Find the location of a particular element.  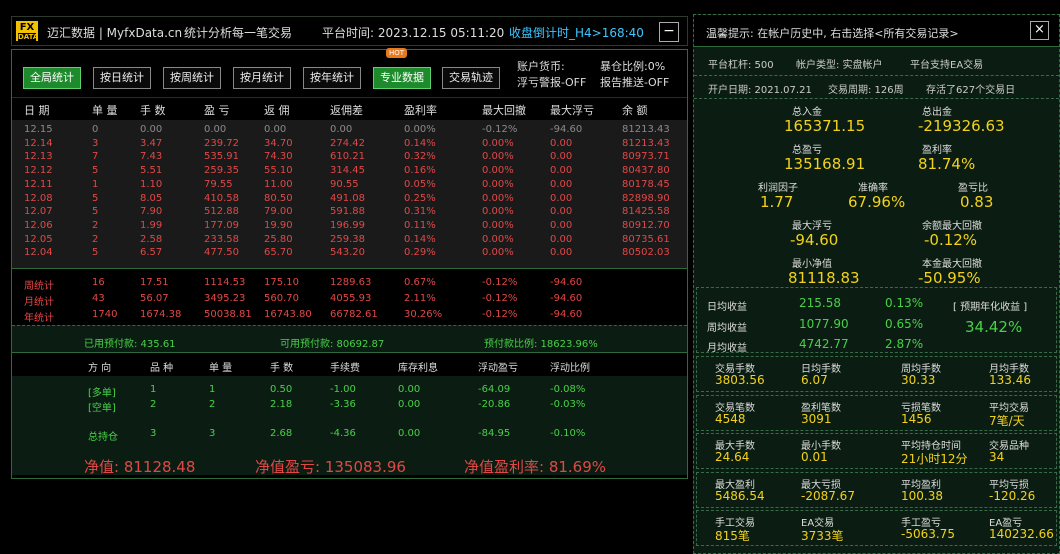

position-cell: 2 is located at coordinates (153, 404).